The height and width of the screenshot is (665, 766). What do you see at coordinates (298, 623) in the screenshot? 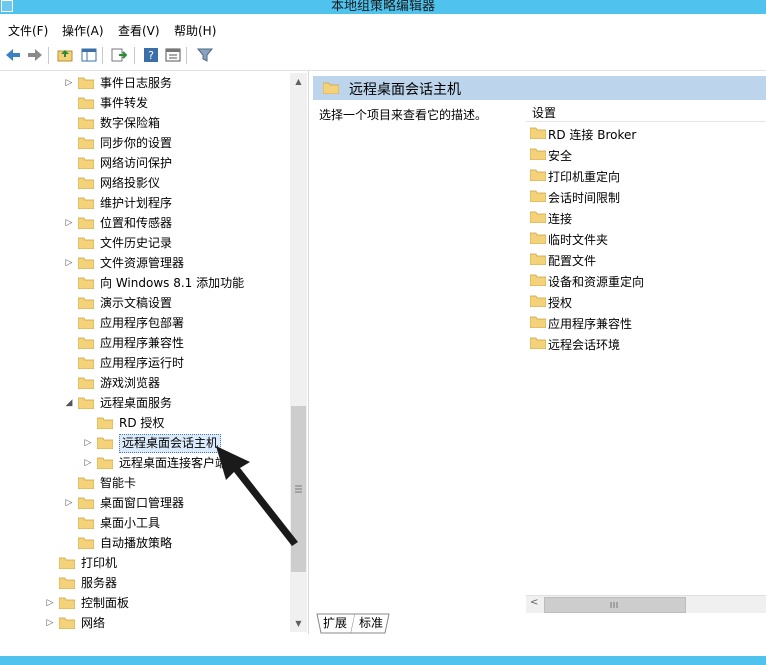
I see `scroll-down-icon: ▼` at bounding box center [298, 623].